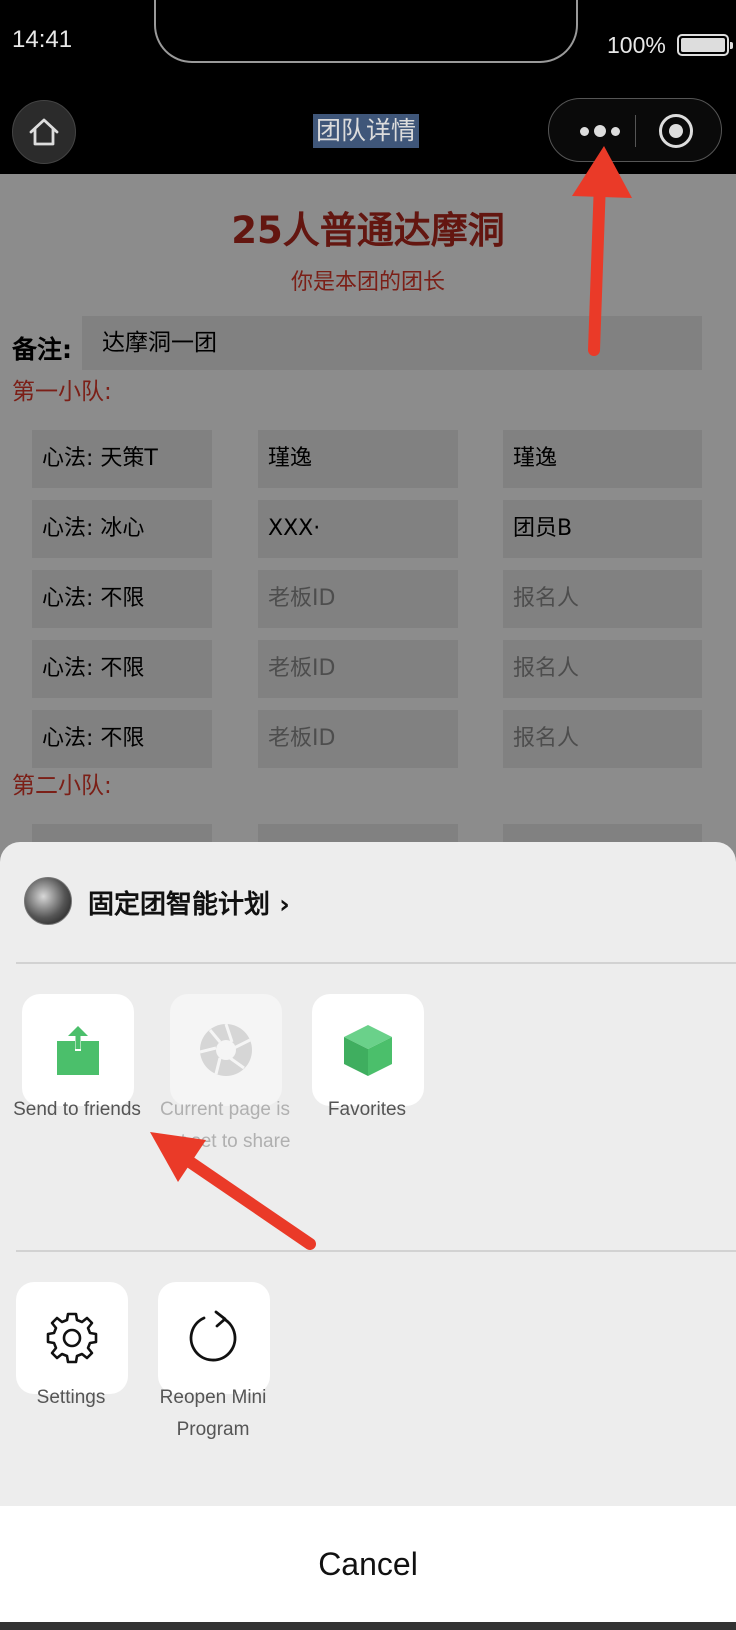  What do you see at coordinates (213, 1413) in the screenshot?
I see `reopen-mini-program-label: Reopen Mini Program` at bounding box center [213, 1413].